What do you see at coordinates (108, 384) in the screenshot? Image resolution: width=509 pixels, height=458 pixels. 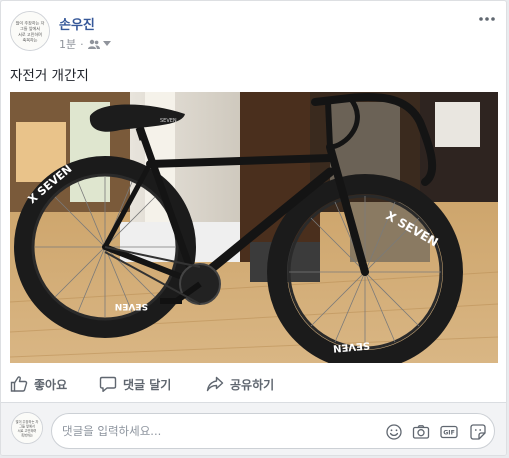 I see `comment-icon` at bounding box center [108, 384].